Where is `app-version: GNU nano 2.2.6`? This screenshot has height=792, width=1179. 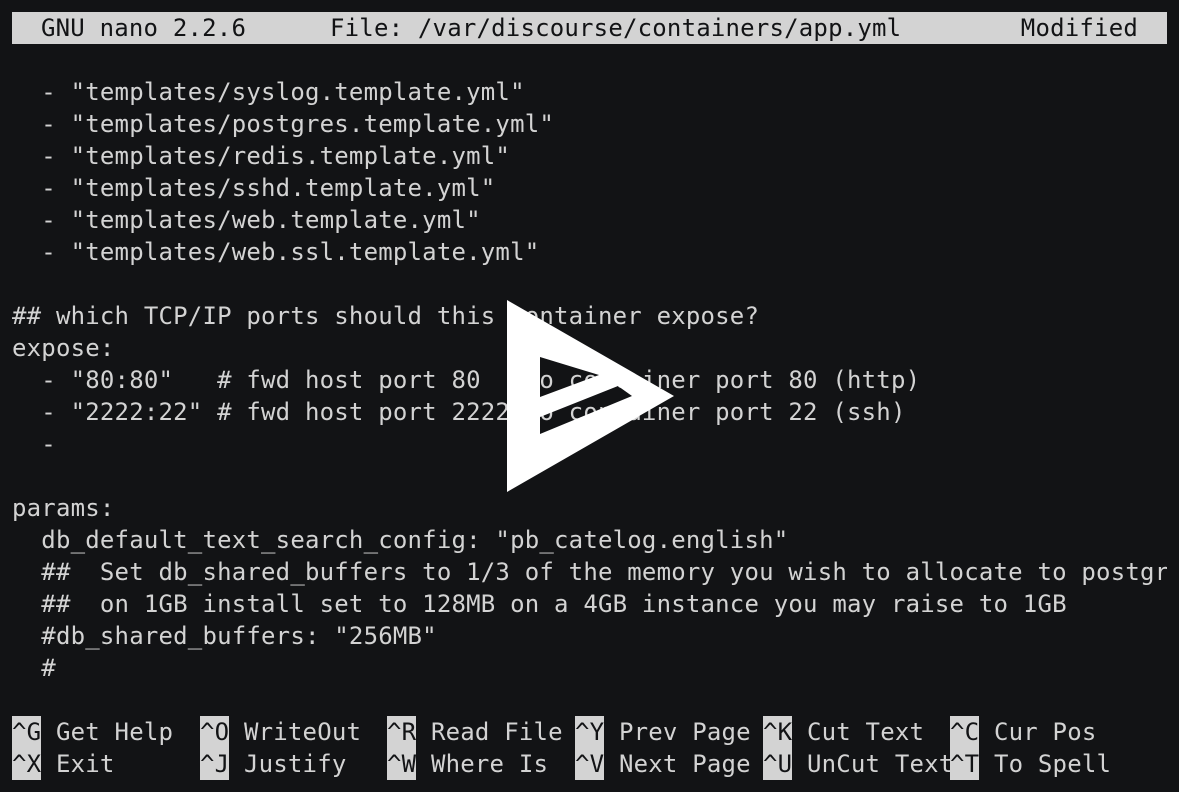
app-version: GNU nano 2.2.6 is located at coordinates (144, 28).